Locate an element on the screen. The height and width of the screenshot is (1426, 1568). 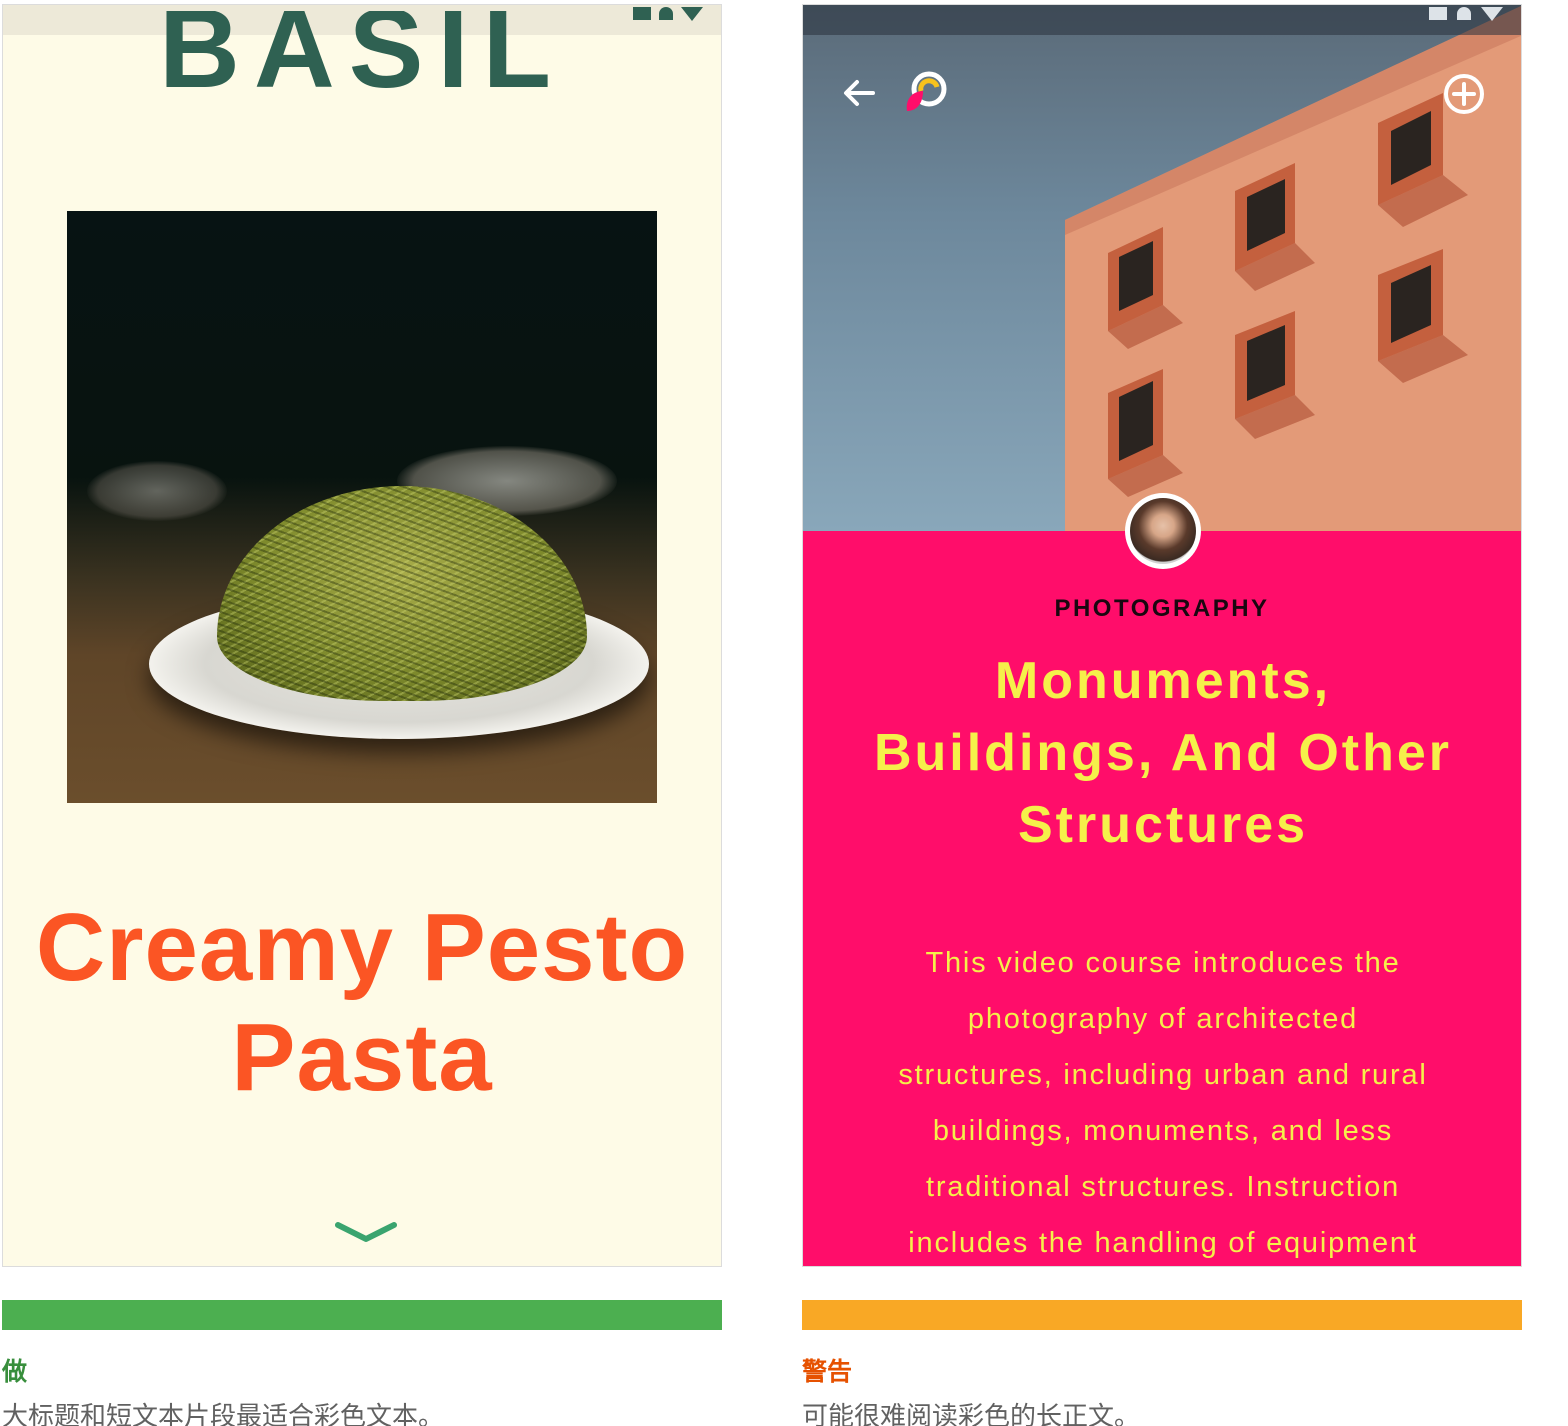
do-caption: 大标题和短文本片段最适合彩色文本。 is located at coordinates (223, 1414).